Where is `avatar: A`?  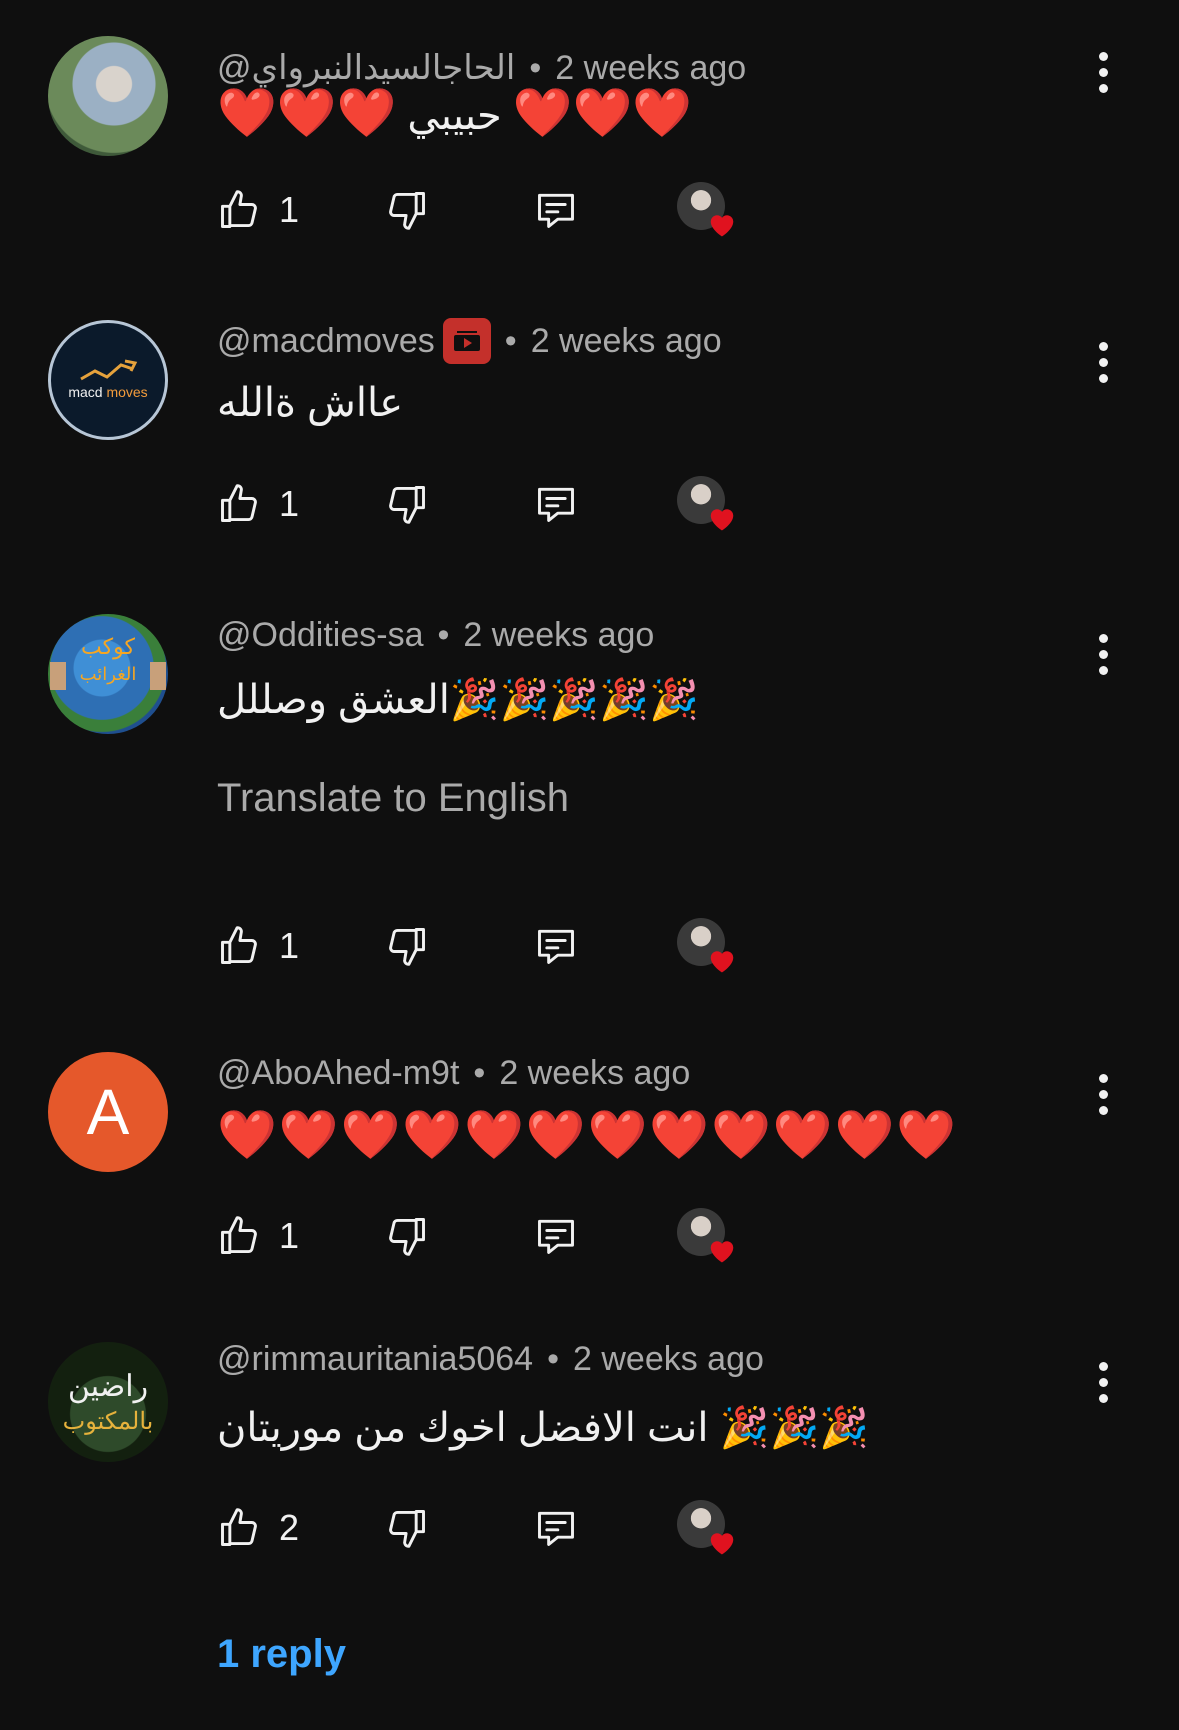 avatar: A is located at coordinates (108, 1112).